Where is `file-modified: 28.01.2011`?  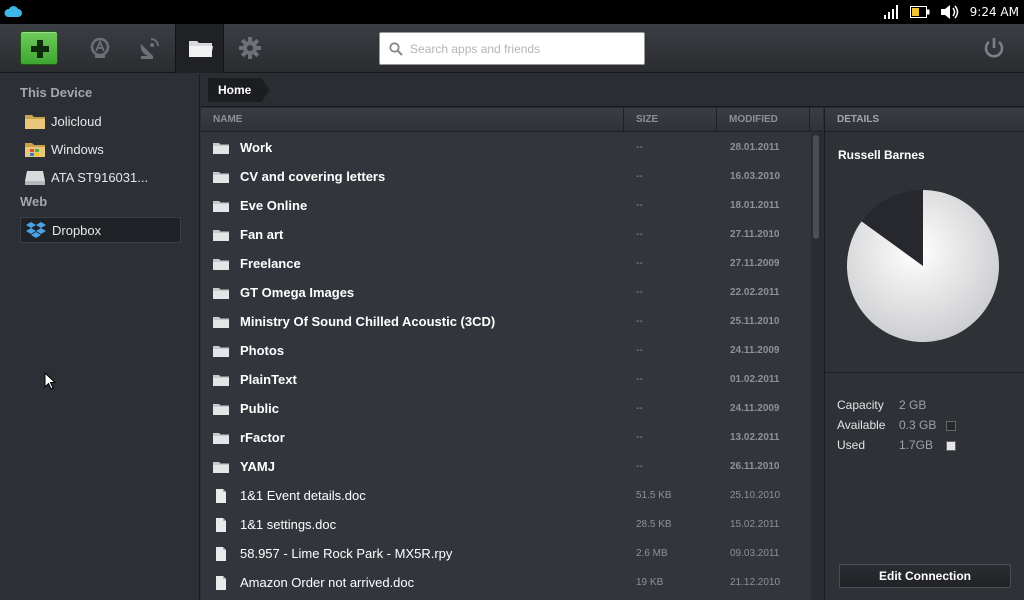
file-modified: 28.01.2011 is located at coordinates (755, 147).